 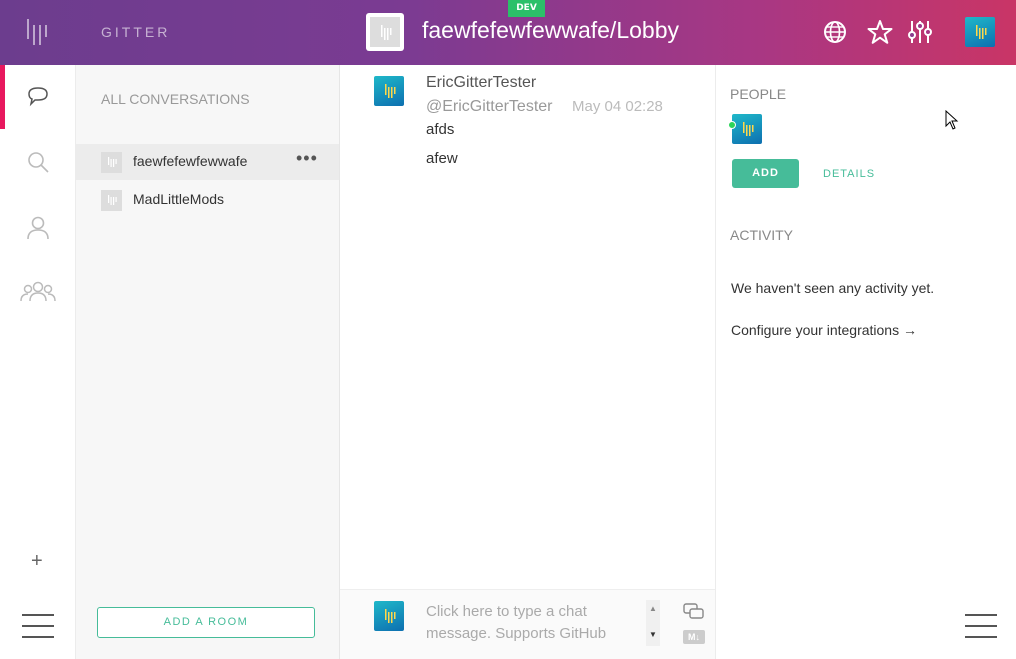 I want to click on room-avatar, so click(x=385, y=32).